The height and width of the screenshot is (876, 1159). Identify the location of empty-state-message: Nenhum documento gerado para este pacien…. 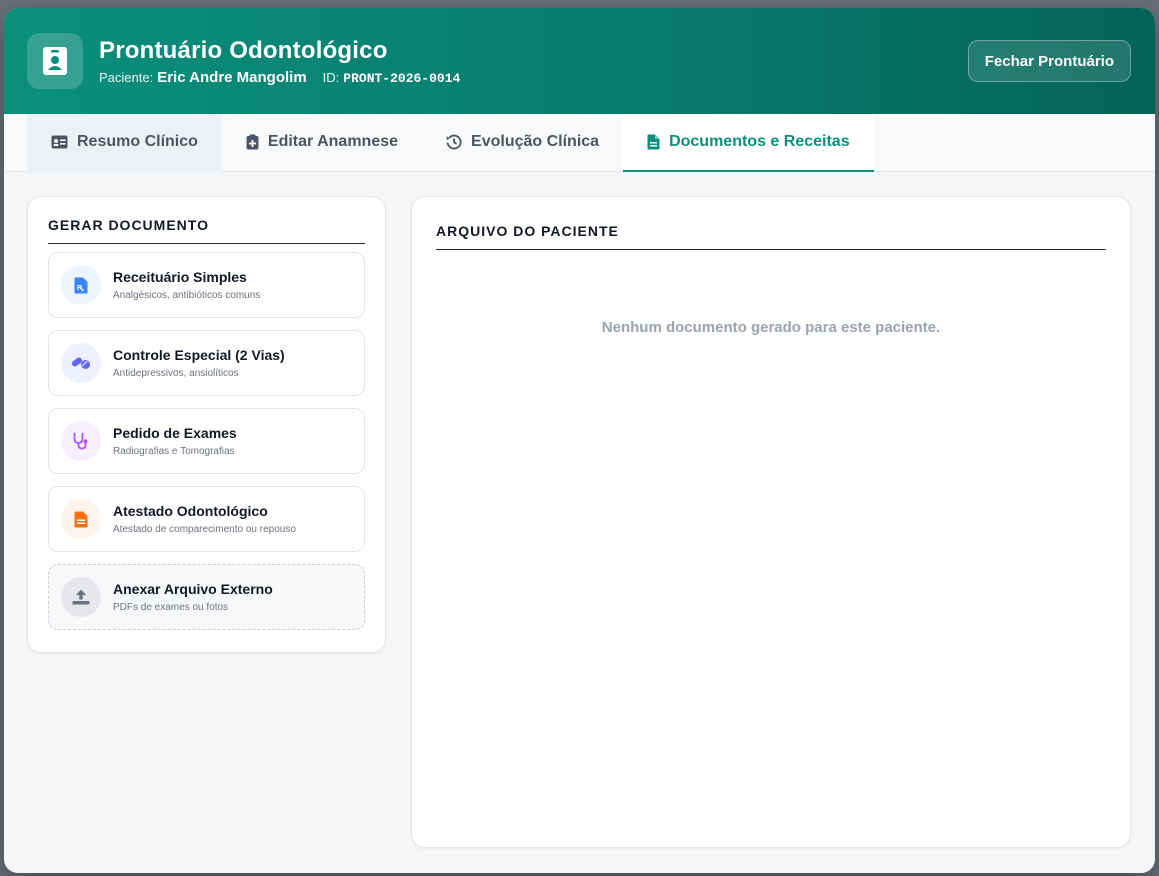
(771, 327).